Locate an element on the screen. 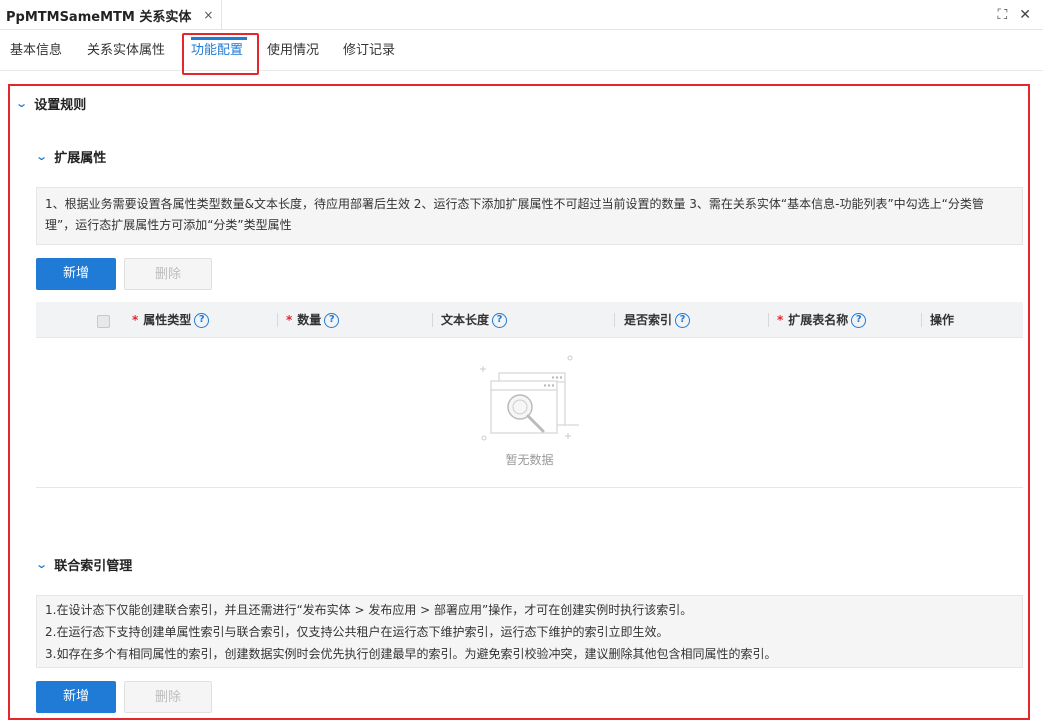  column-count: * 数量 ? is located at coordinates (313, 320).